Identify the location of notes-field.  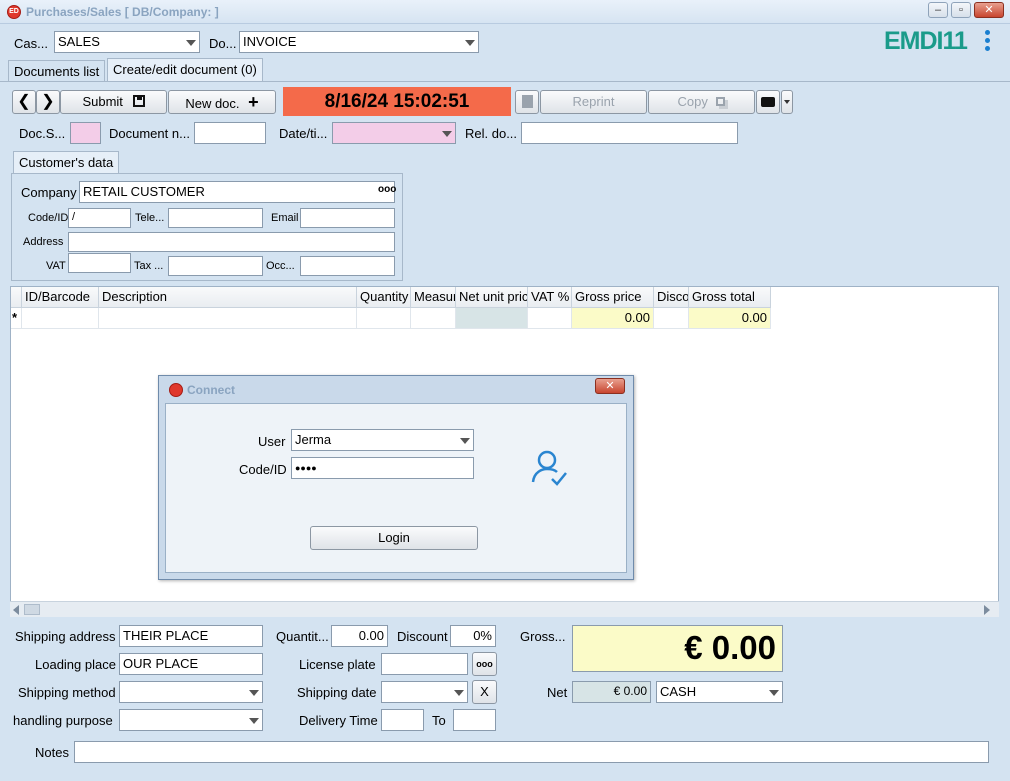
(531, 752).